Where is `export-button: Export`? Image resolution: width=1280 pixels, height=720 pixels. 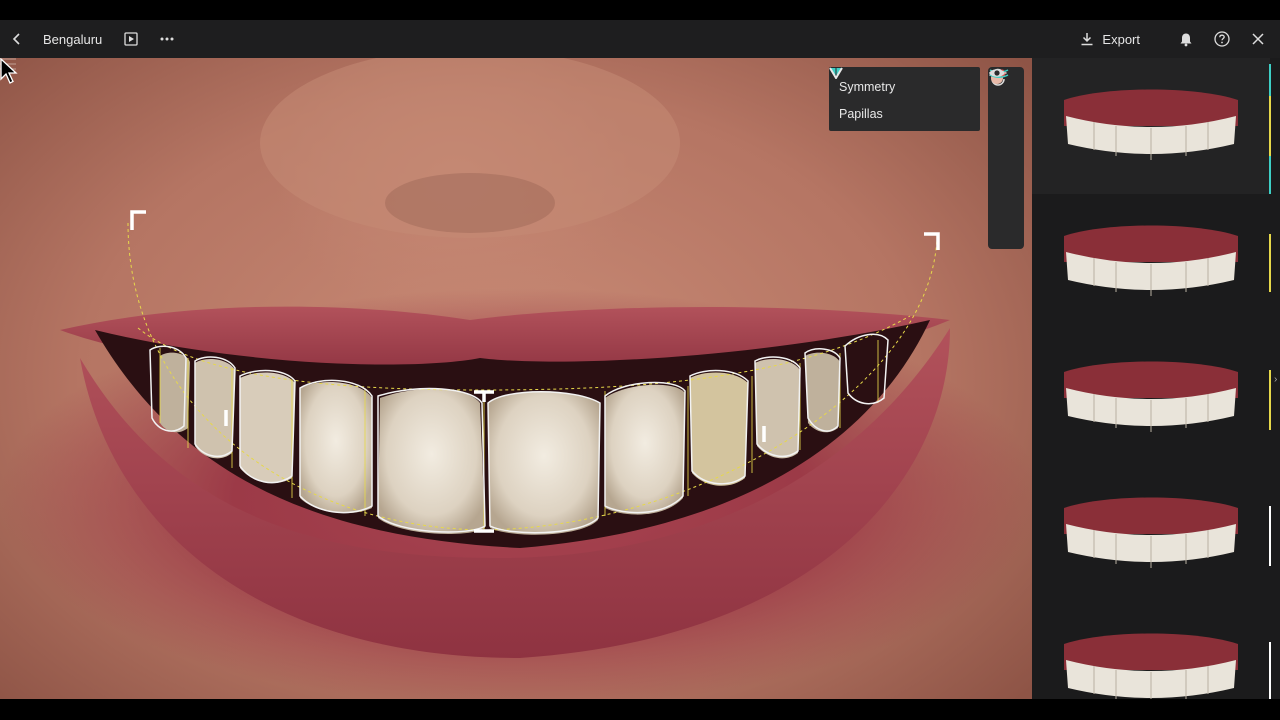 export-button: Export is located at coordinates (1110, 39).